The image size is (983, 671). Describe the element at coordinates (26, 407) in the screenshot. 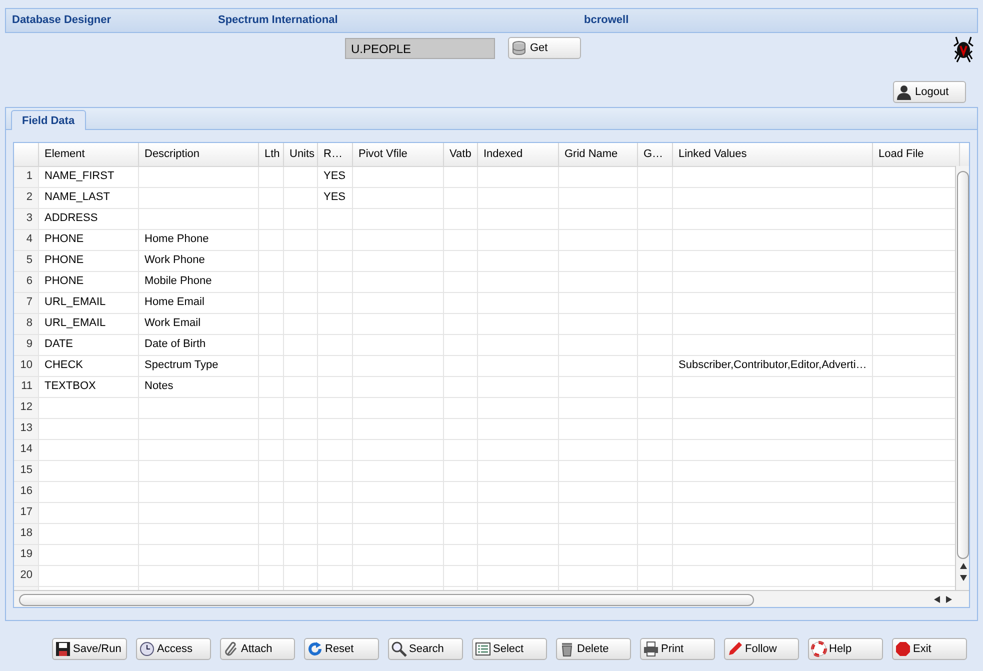

I see `row-number: 12` at that location.